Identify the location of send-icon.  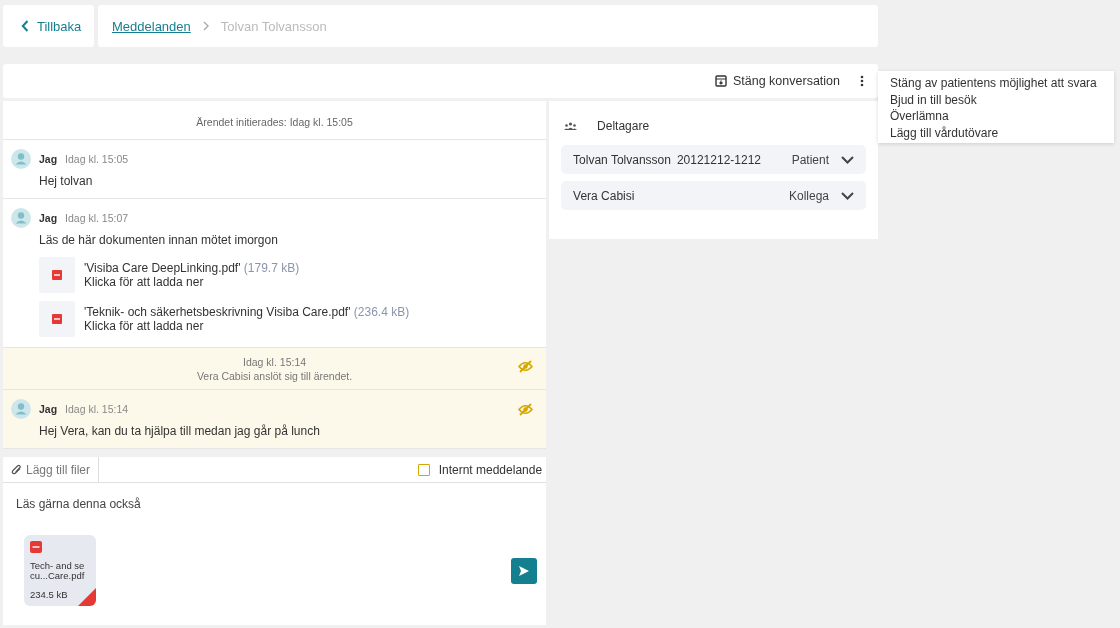
(524, 570).